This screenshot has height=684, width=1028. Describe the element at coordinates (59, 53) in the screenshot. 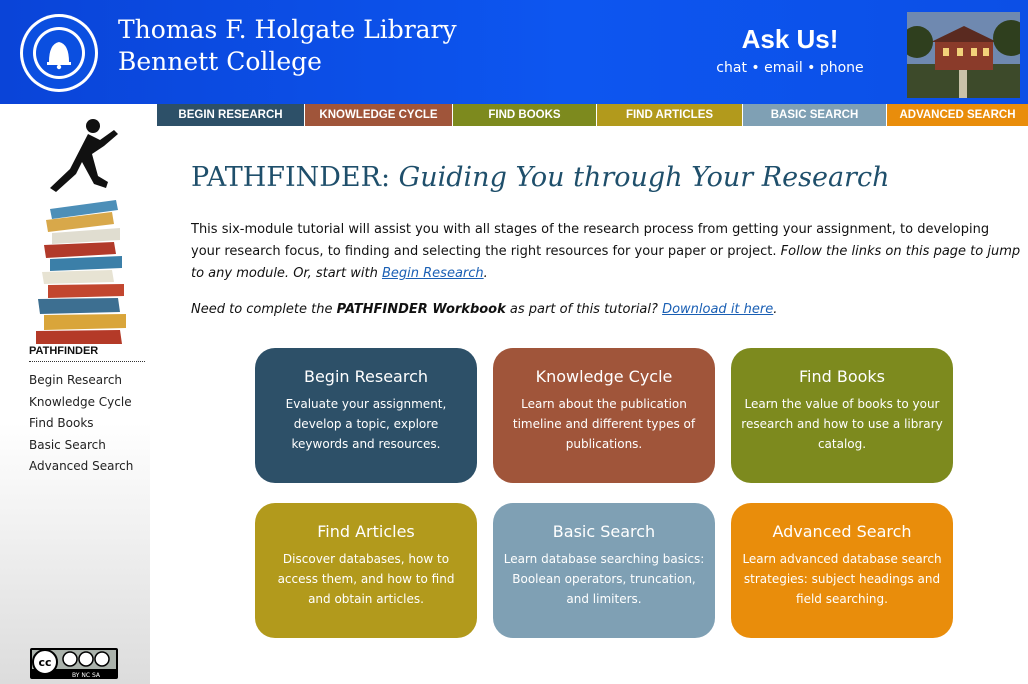

I see `college-seal-icon` at that location.